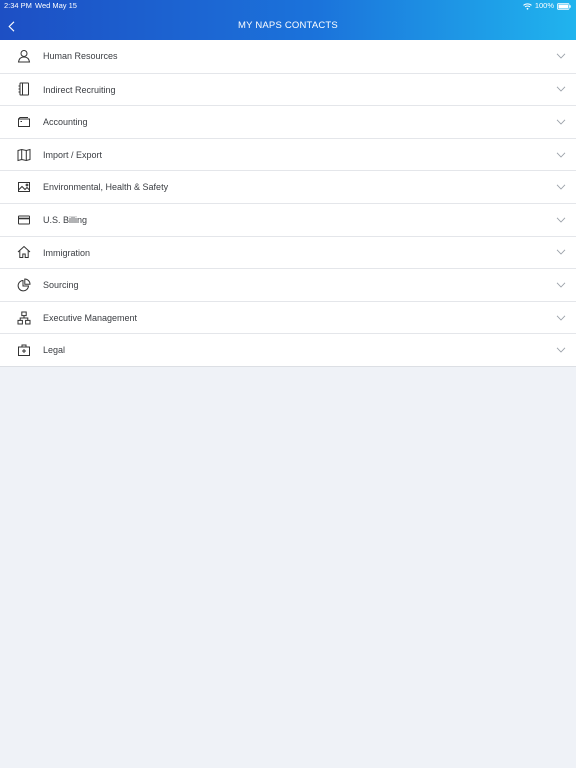 The width and height of the screenshot is (576, 768). I want to click on list-item-sourcing: Sourcing, so click(288, 284).